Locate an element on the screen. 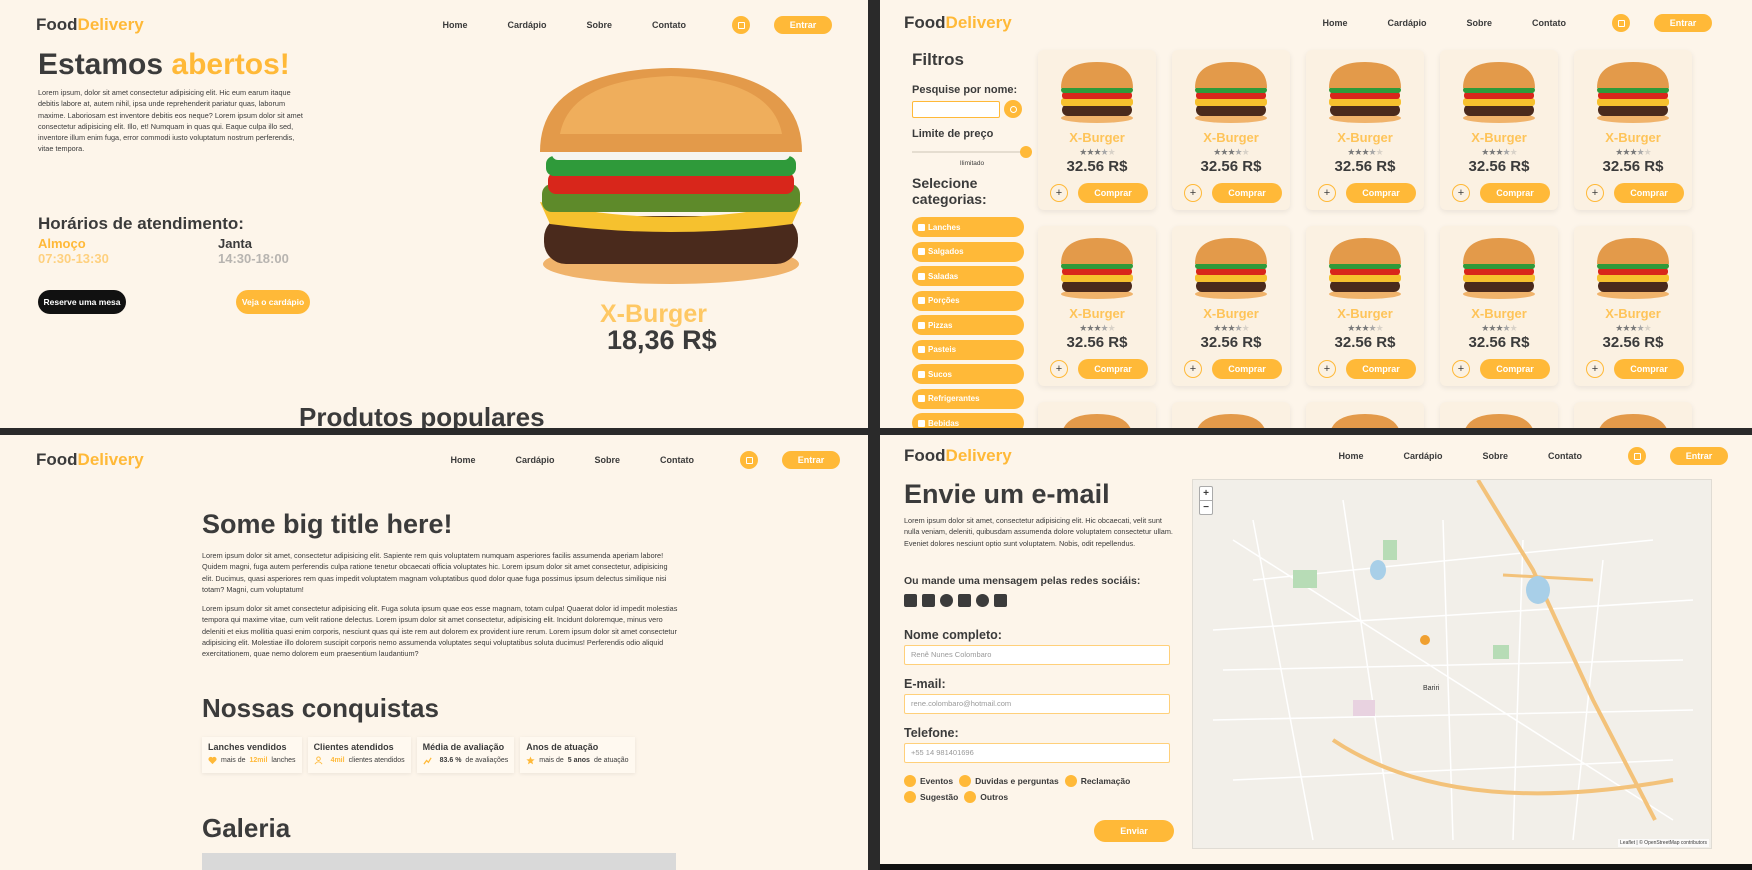 The width and height of the screenshot is (1752, 870). slider-thumb is located at coordinates (1026, 152).